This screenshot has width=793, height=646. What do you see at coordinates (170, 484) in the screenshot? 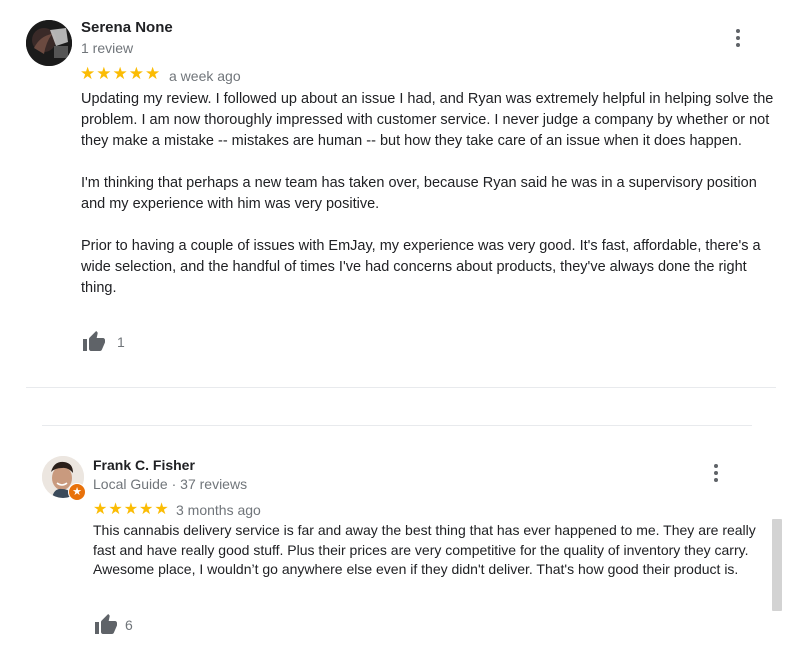
I see `author-meta: Local Guide · 37 reviews` at bounding box center [170, 484].